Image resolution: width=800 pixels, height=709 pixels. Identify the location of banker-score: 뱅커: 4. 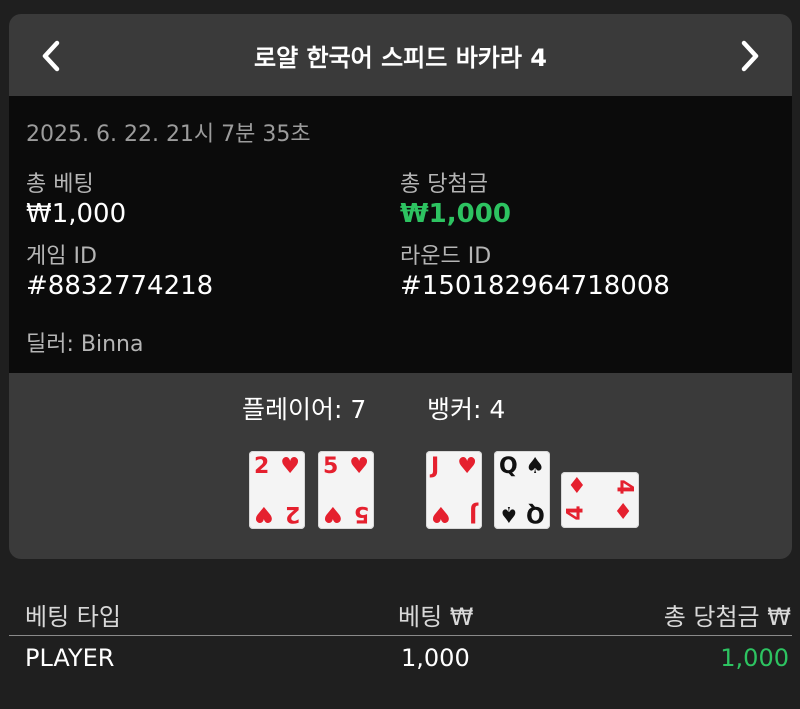
(466, 409).